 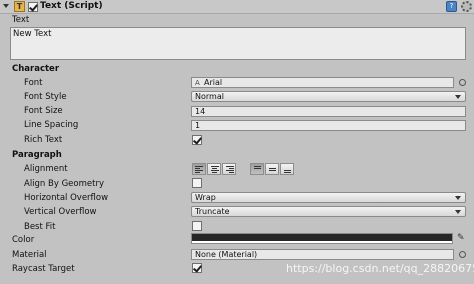 I want to click on align-middle-button, so click(x=272, y=169).